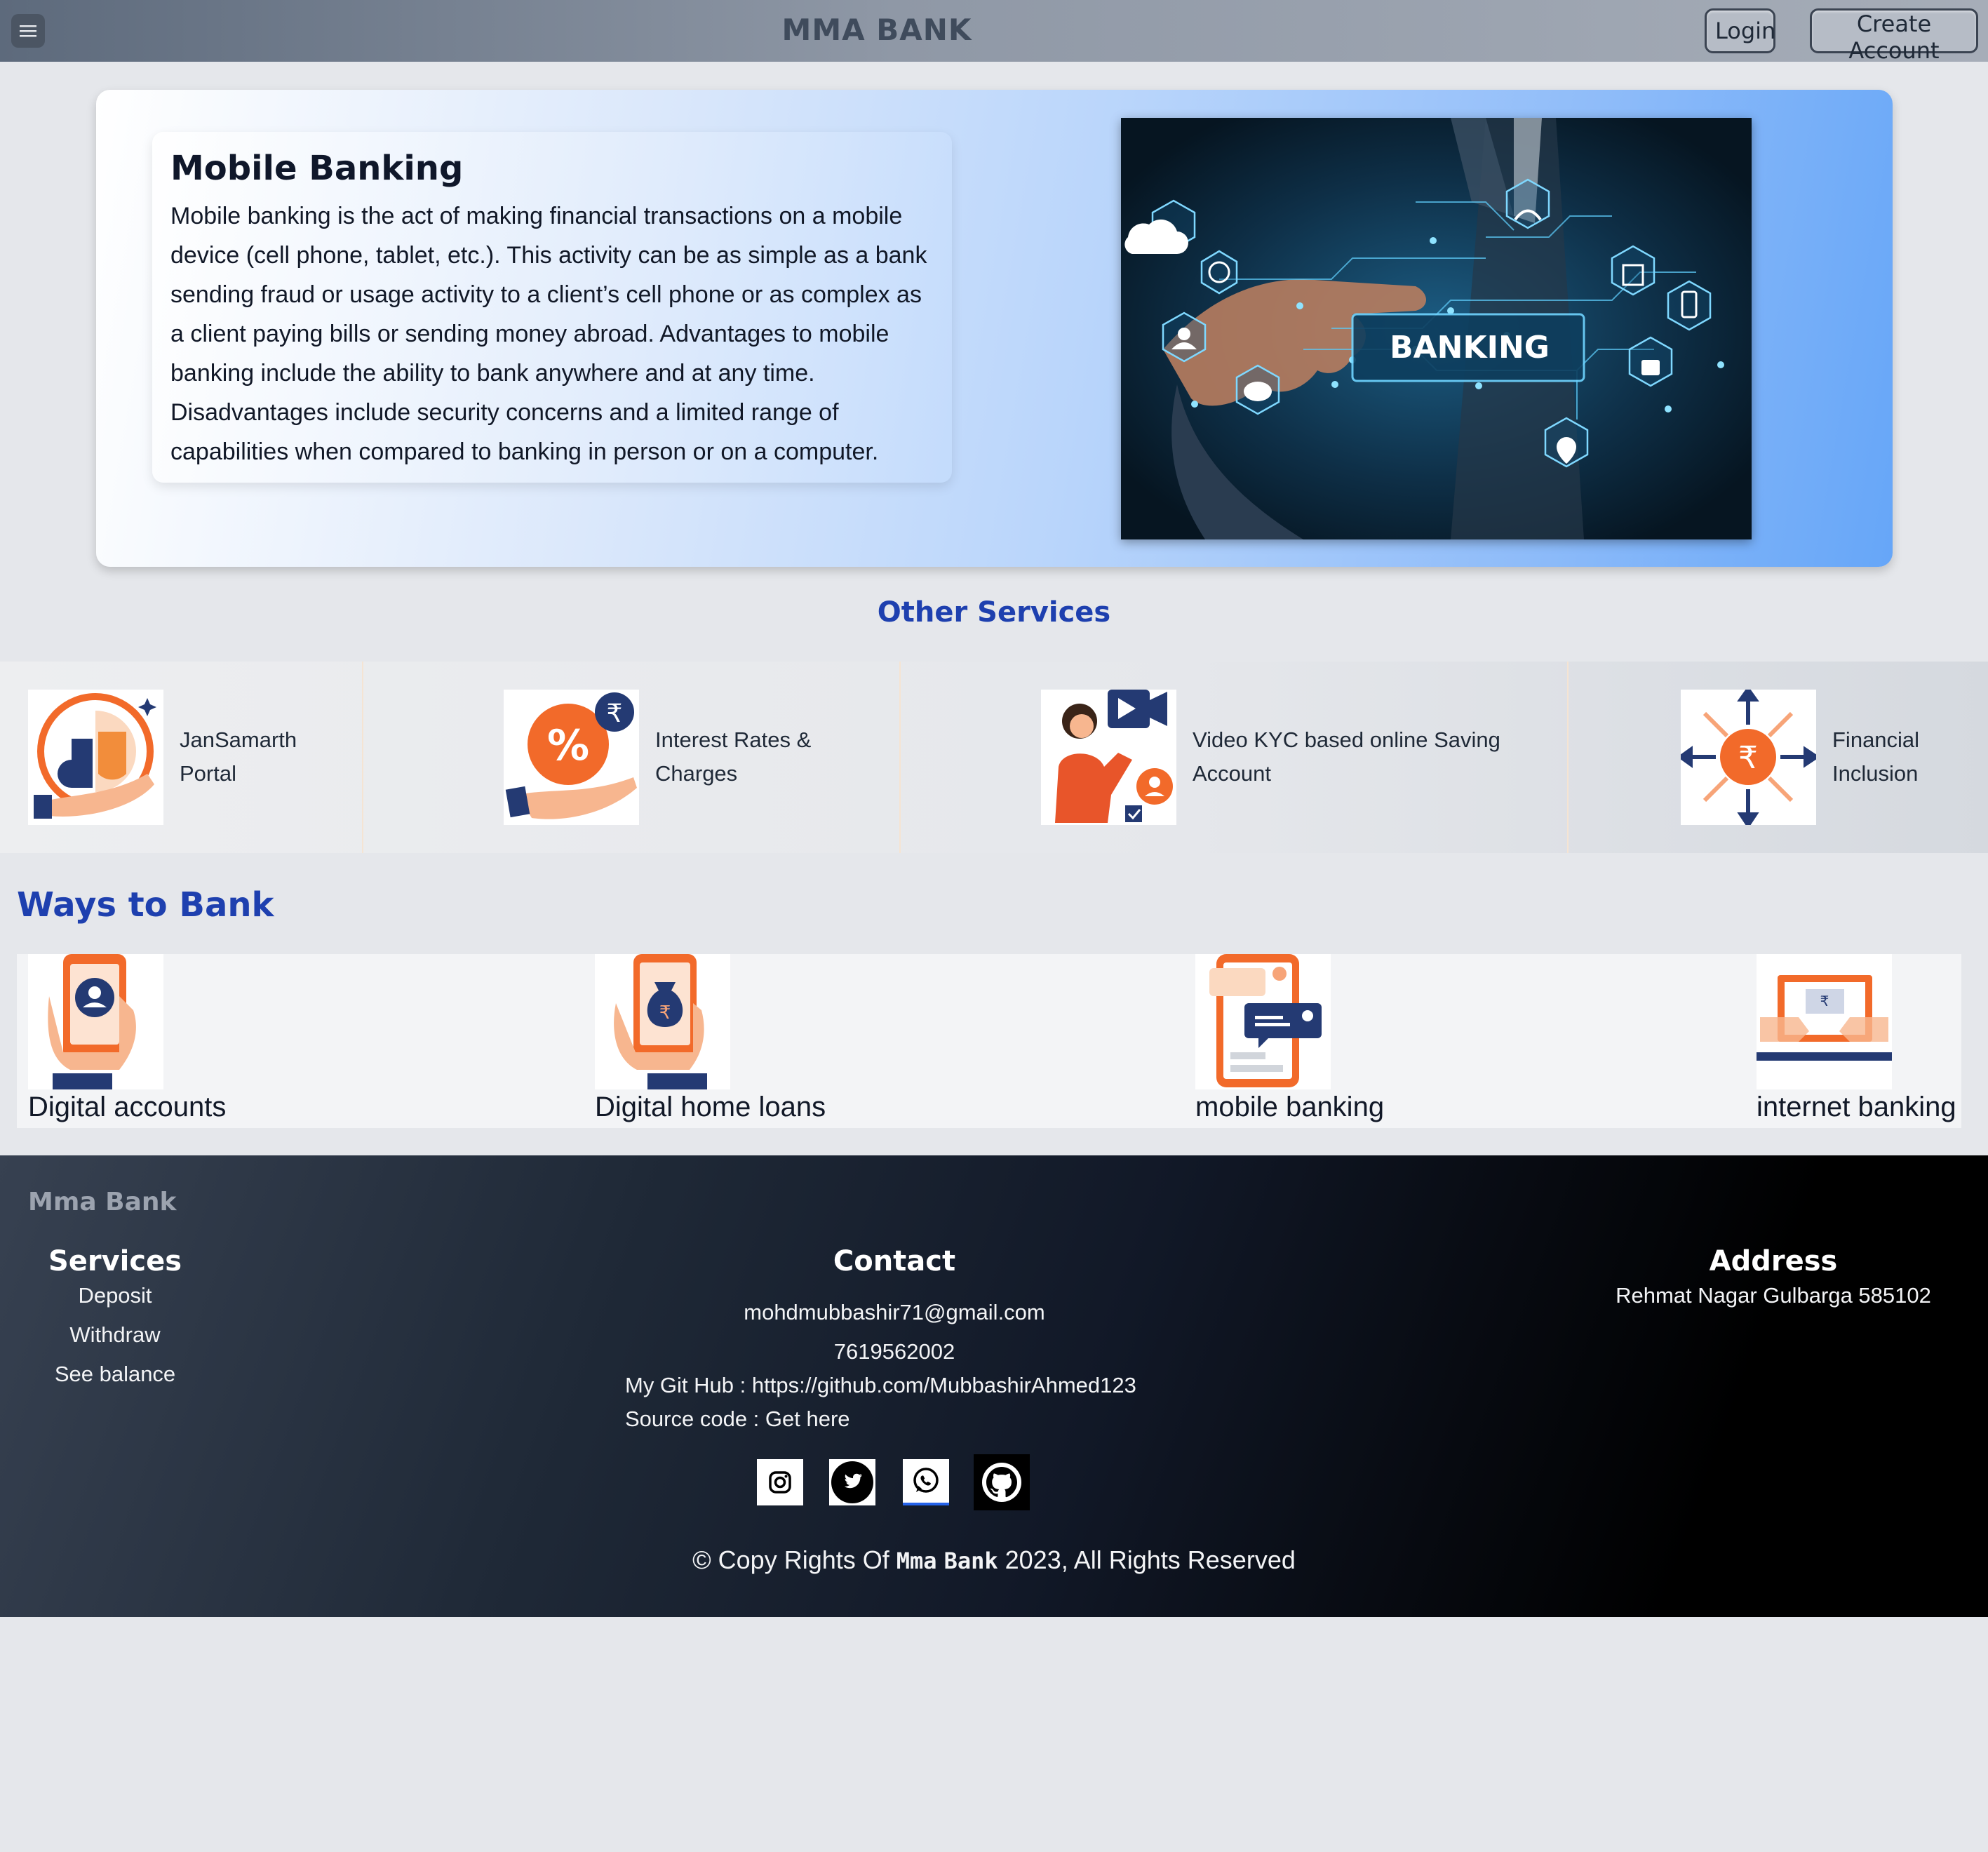  Describe the element at coordinates (994, 32) in the screenshot. I see `navbar: MMA BANK Login Create Account` at that location.